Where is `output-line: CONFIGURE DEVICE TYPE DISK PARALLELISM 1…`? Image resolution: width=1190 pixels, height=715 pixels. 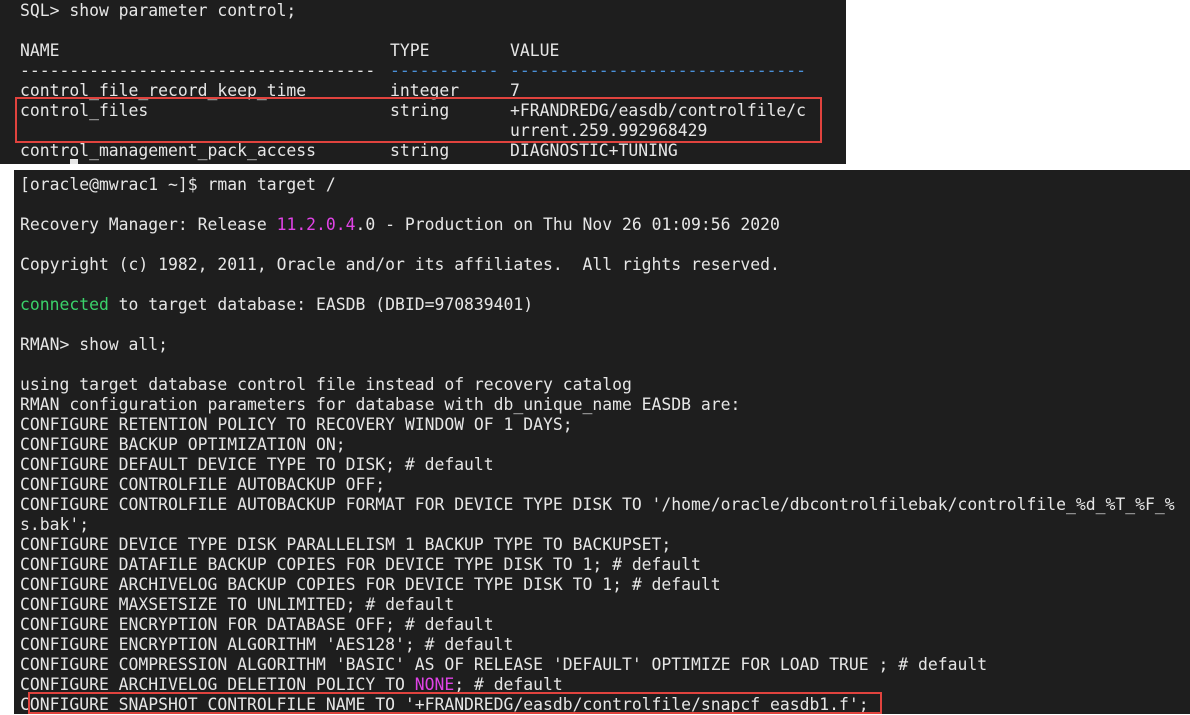
output-line: CONFIGURE DEVICE TYPE DISK PARALLELISM 1… is located at coordinates (346, 544).